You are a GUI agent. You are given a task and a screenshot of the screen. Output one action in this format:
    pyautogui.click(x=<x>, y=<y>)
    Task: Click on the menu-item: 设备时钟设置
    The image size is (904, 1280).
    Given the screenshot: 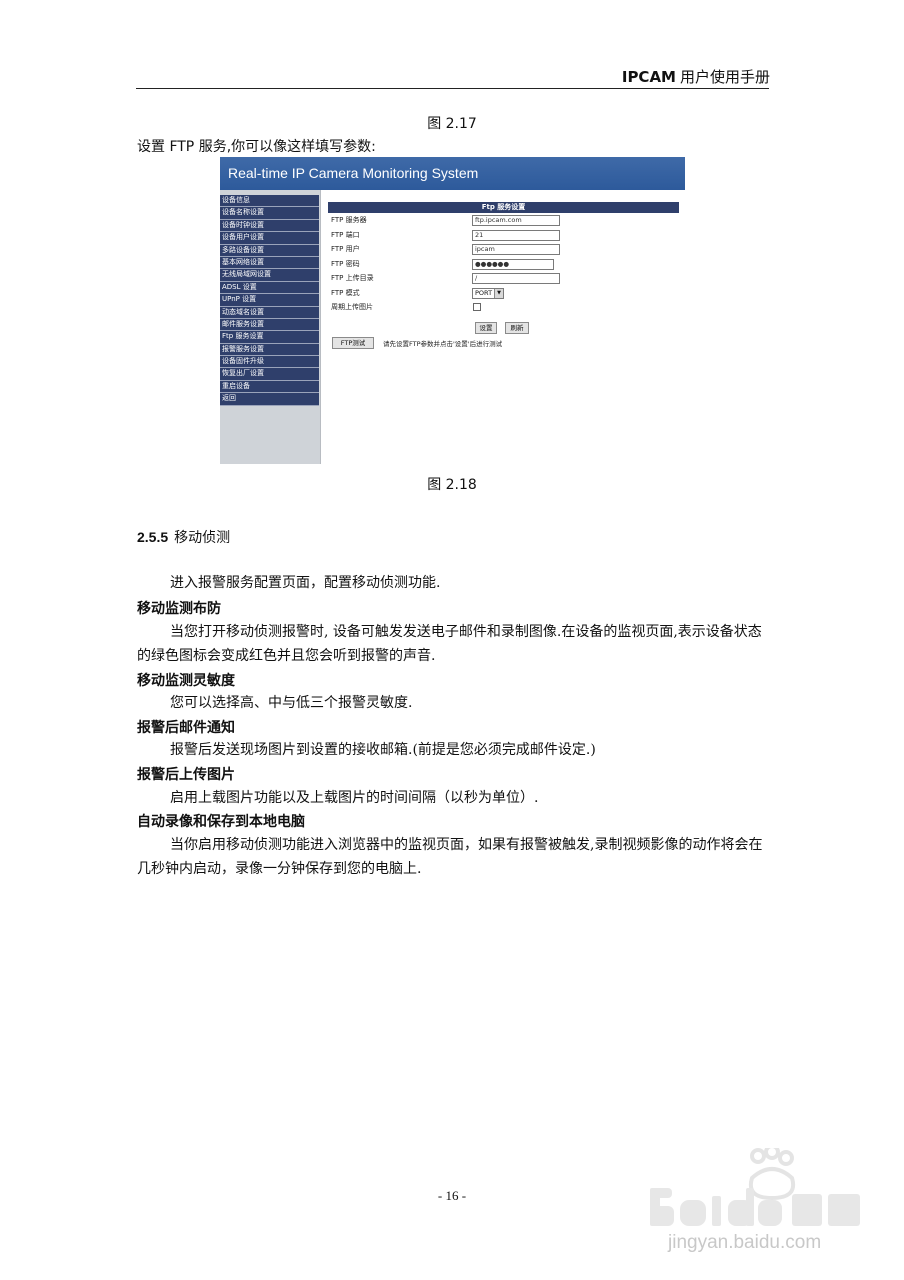 What is the action you would take?
    pyautogui.click(x=269, y=226)
    